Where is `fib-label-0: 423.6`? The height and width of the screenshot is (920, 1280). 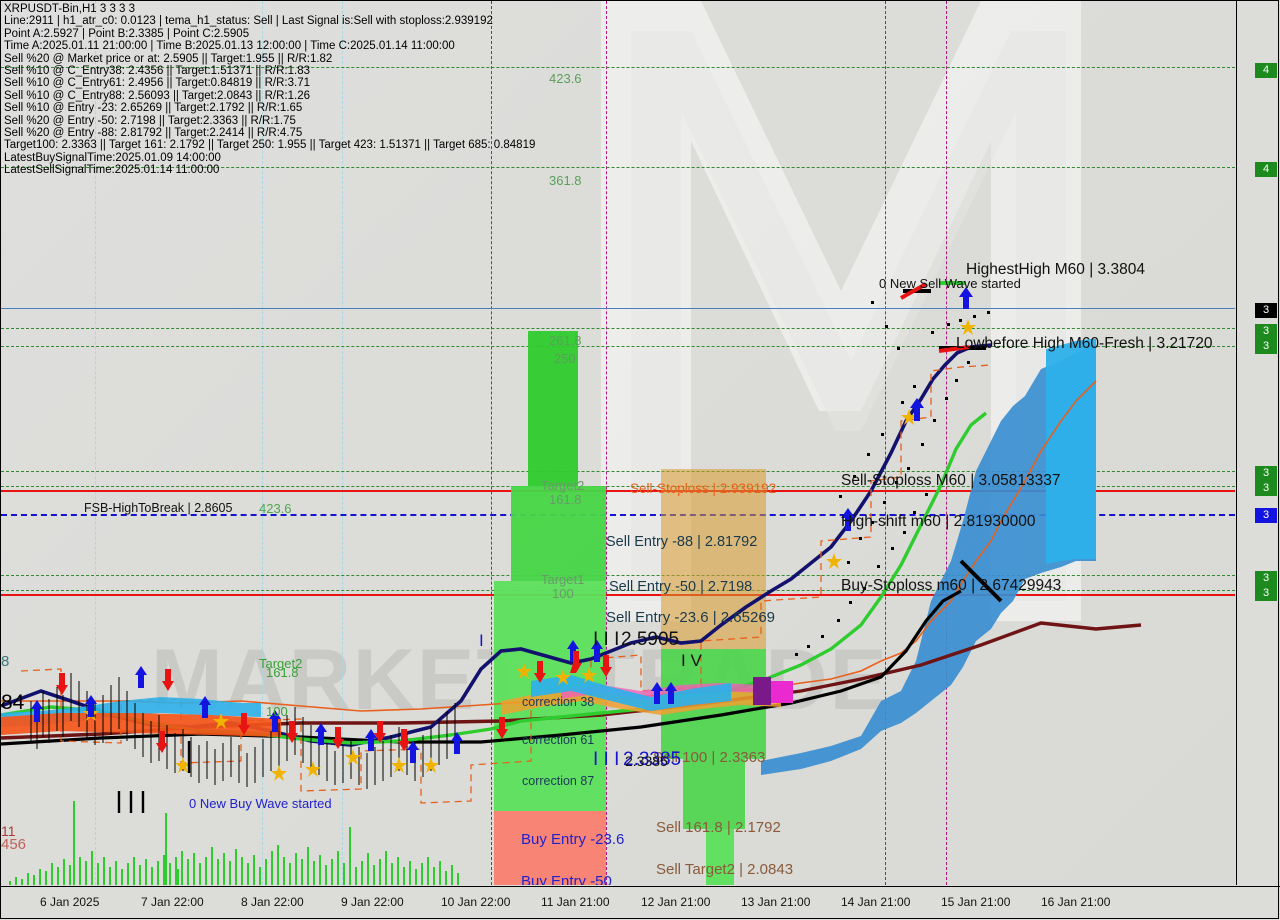
fib-label-0: 423.6 is located at coordinates (565, 78).